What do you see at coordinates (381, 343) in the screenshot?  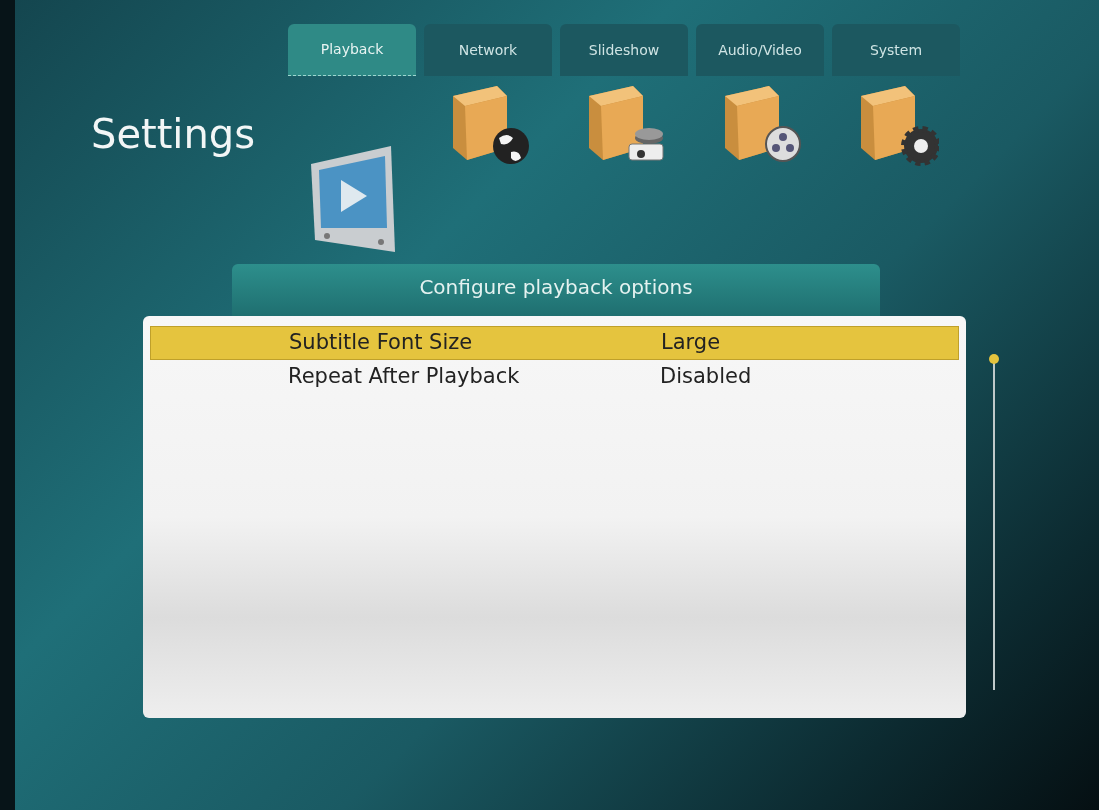 I see `option-label: Subtitle Font Size` at bounding box center [381, 343].